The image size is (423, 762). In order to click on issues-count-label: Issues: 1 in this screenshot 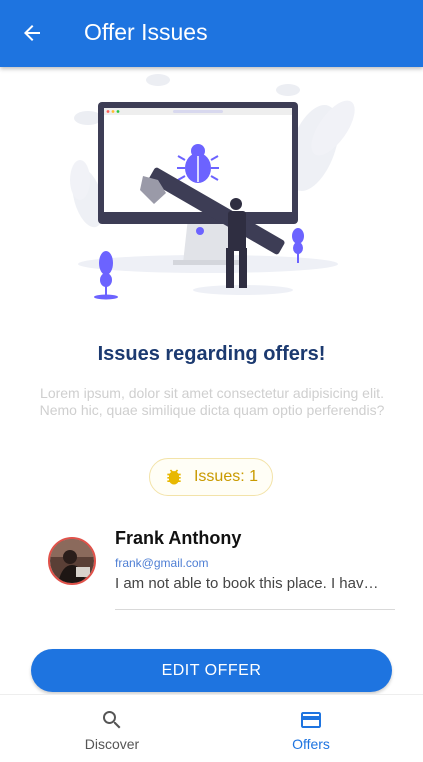, I will do `click(226, 476)`.